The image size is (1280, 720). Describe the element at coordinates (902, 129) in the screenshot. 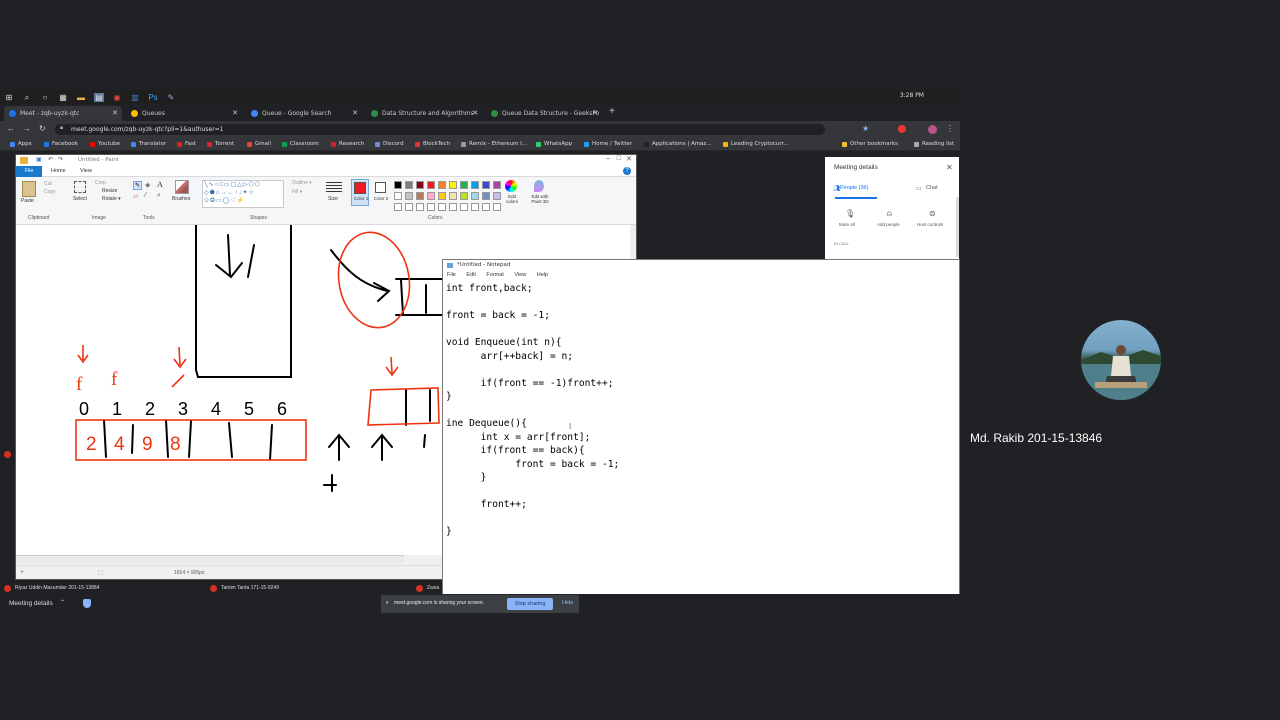

I see `extension-icon` at that location.